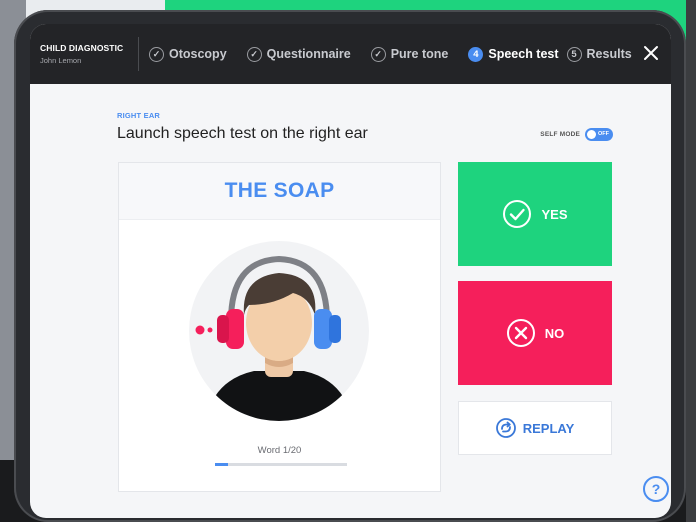 The height and width of the screenshot is (522, 696). I want to click on step-results: 5 Results, so click(599, 54).